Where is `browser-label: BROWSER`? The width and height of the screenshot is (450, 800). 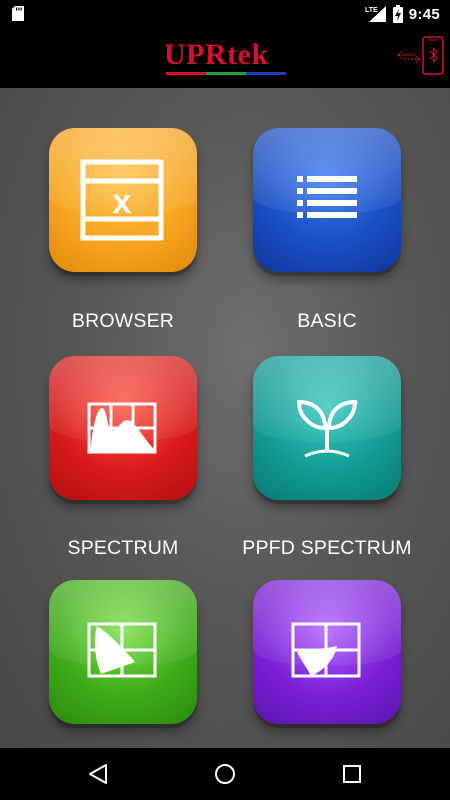 browser-label: BROWSER is located at coordinates (123, 321).